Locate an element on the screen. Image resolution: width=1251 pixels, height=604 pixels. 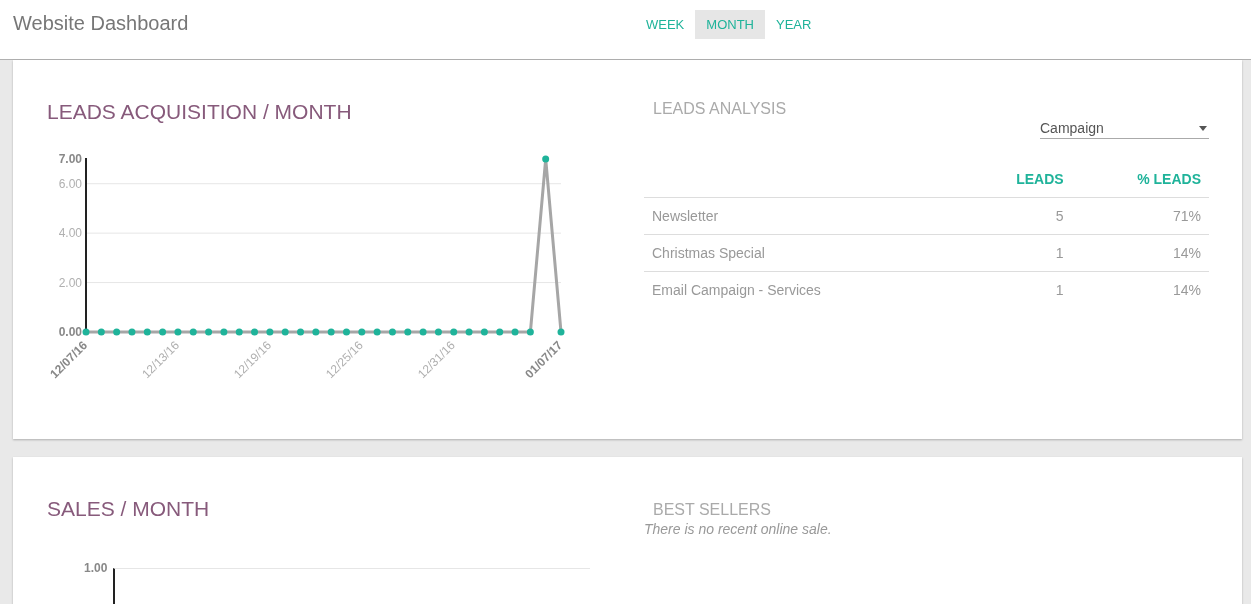
campaign-cell: Newsletter is located at coordinates (803, 216).